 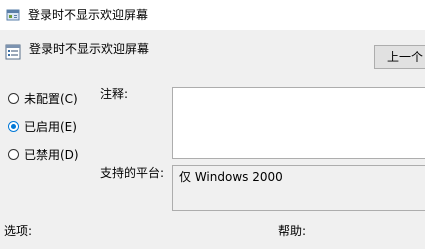 I want to click on radio-label: 已禁用(D), so click(x=51, y=154).